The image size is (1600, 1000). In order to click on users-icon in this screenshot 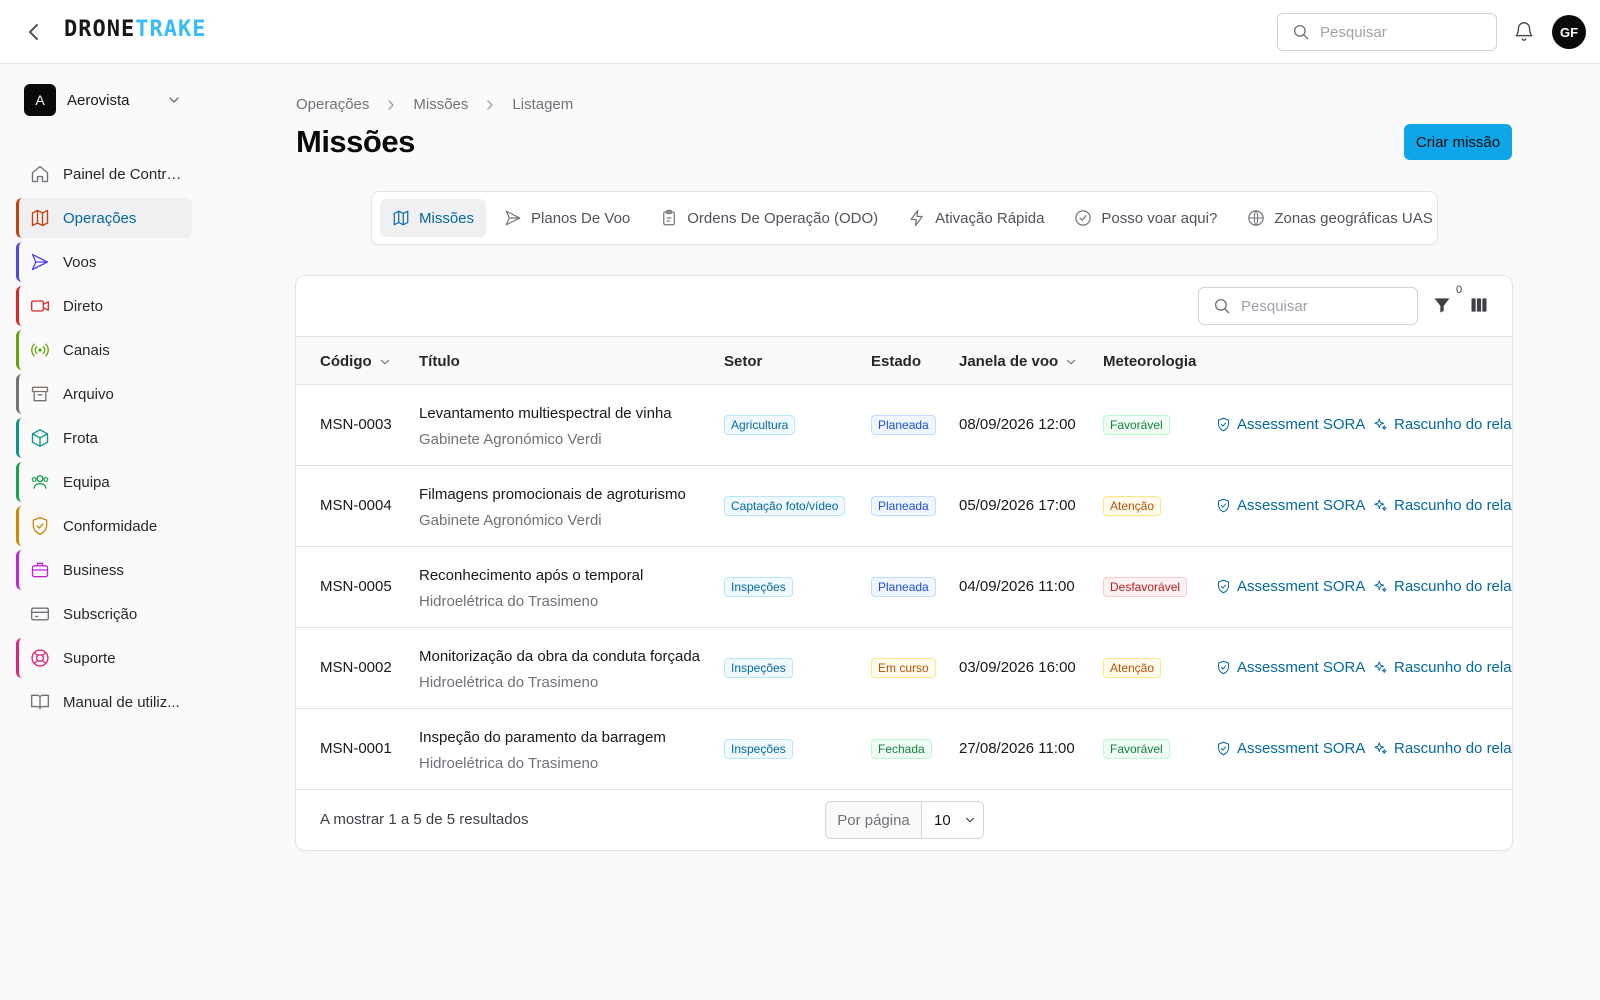, I will do `click(40, 482)`.